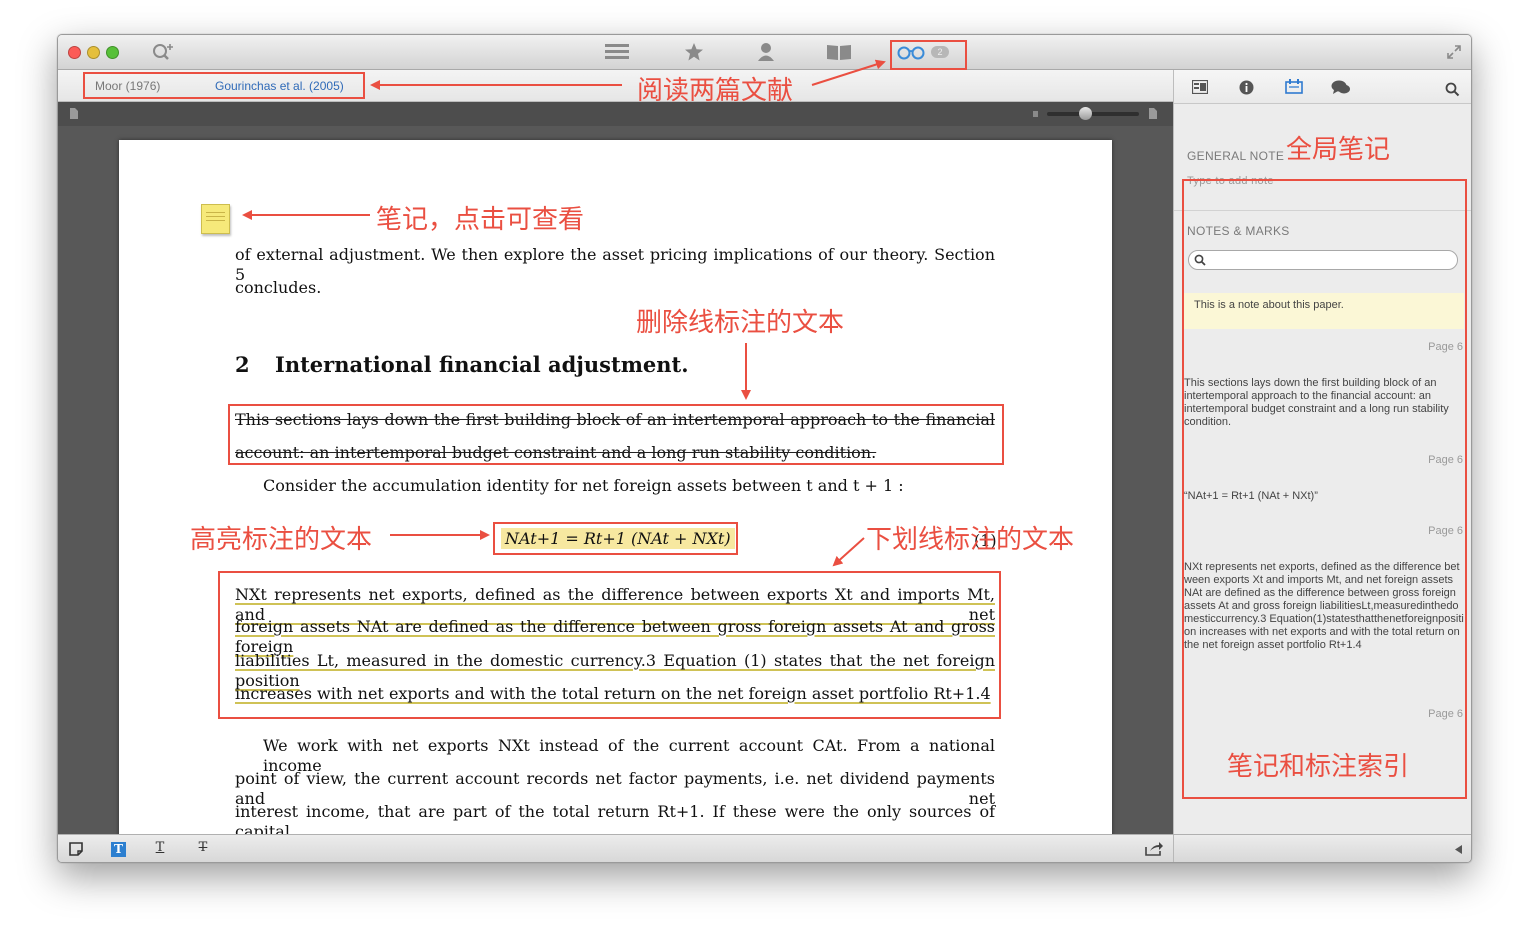 This screenshot has height=942, width=1529. What do you see at coordinates (615, 538) in the screenshot?
I see `annotation-box-highlight` at bounding box center [615, 538].